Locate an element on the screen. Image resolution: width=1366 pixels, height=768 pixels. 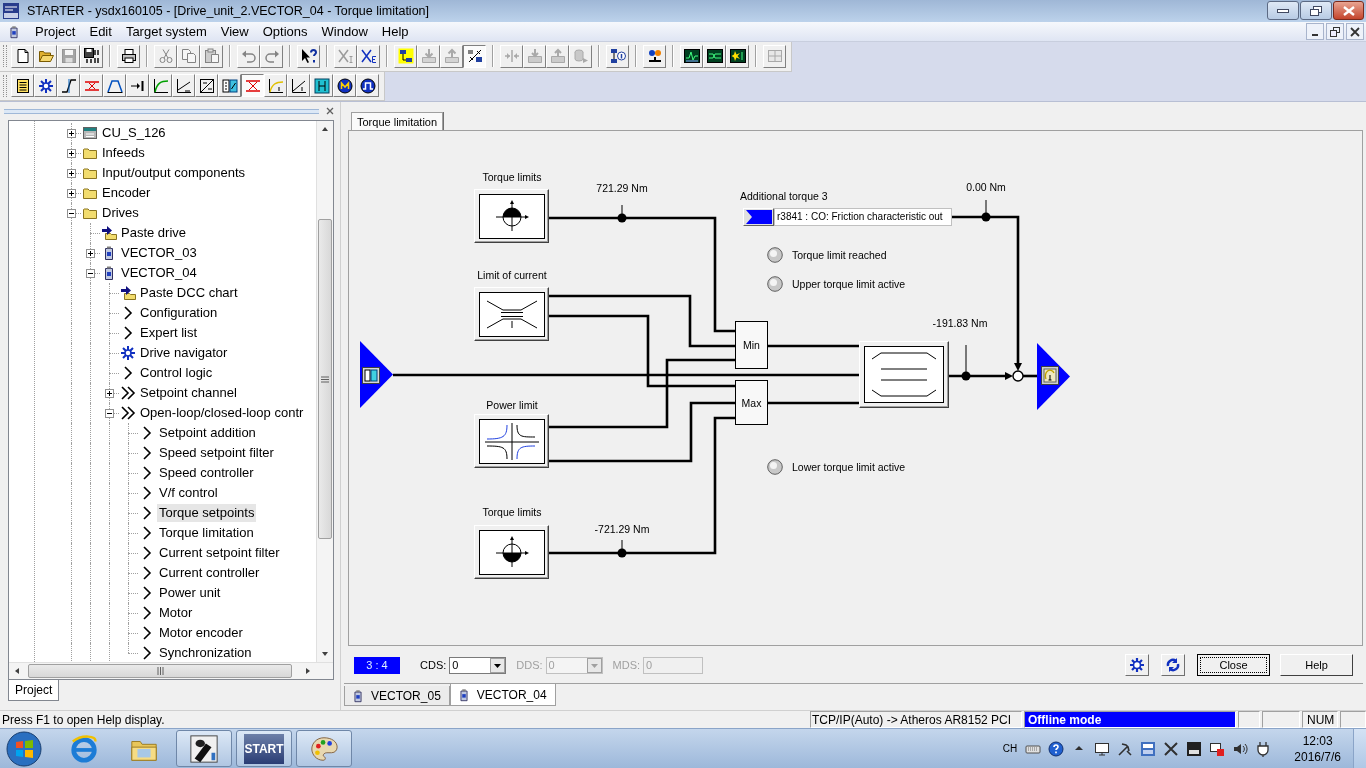
open-button is located at coordinates (45, 56).